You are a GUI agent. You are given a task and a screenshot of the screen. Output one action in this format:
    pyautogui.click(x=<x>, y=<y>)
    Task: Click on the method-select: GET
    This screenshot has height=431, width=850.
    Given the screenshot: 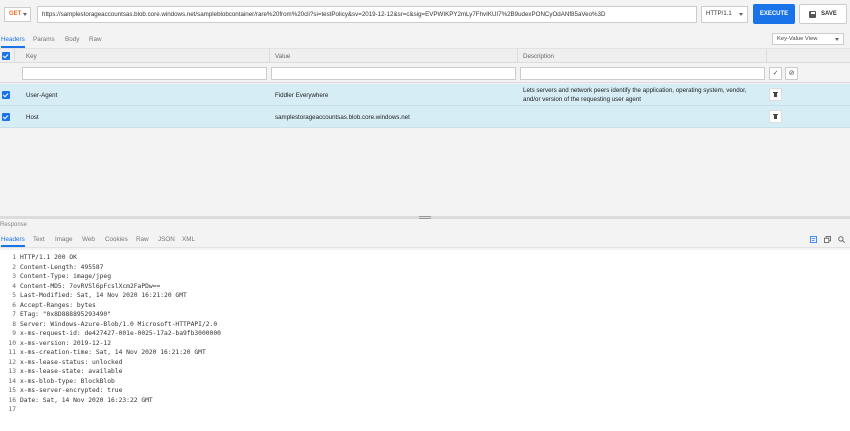 What is the action you would take?
    pyautogui.click(x=17, y=14)
    